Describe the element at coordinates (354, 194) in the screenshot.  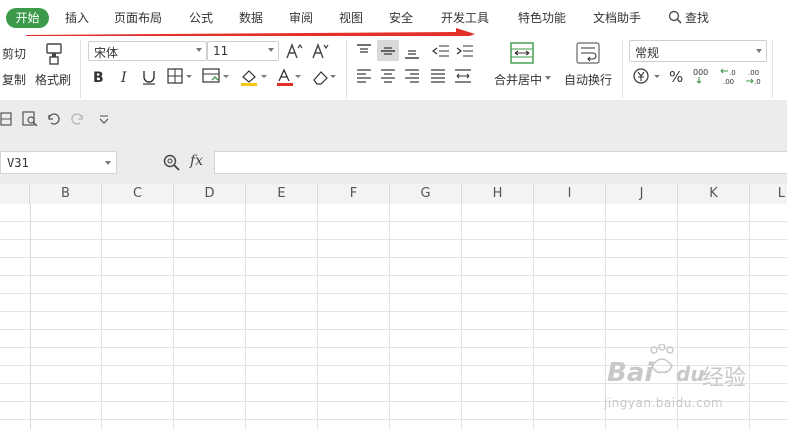
I see `column-header-f: F` at that location.